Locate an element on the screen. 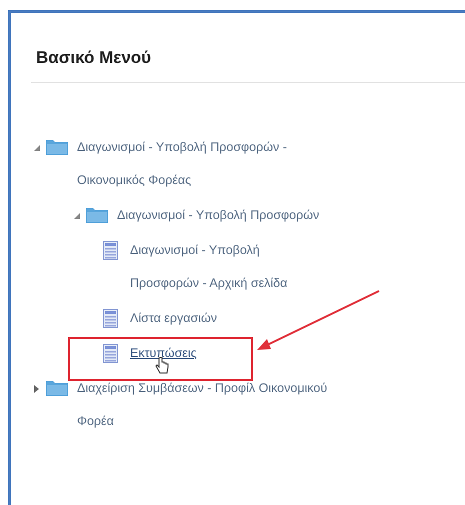 This screenshot has width=465, height=505. tree-item-link: Διαγωνισμοί - Υποβολή Προσφορών is located at coordinates (218, 215).